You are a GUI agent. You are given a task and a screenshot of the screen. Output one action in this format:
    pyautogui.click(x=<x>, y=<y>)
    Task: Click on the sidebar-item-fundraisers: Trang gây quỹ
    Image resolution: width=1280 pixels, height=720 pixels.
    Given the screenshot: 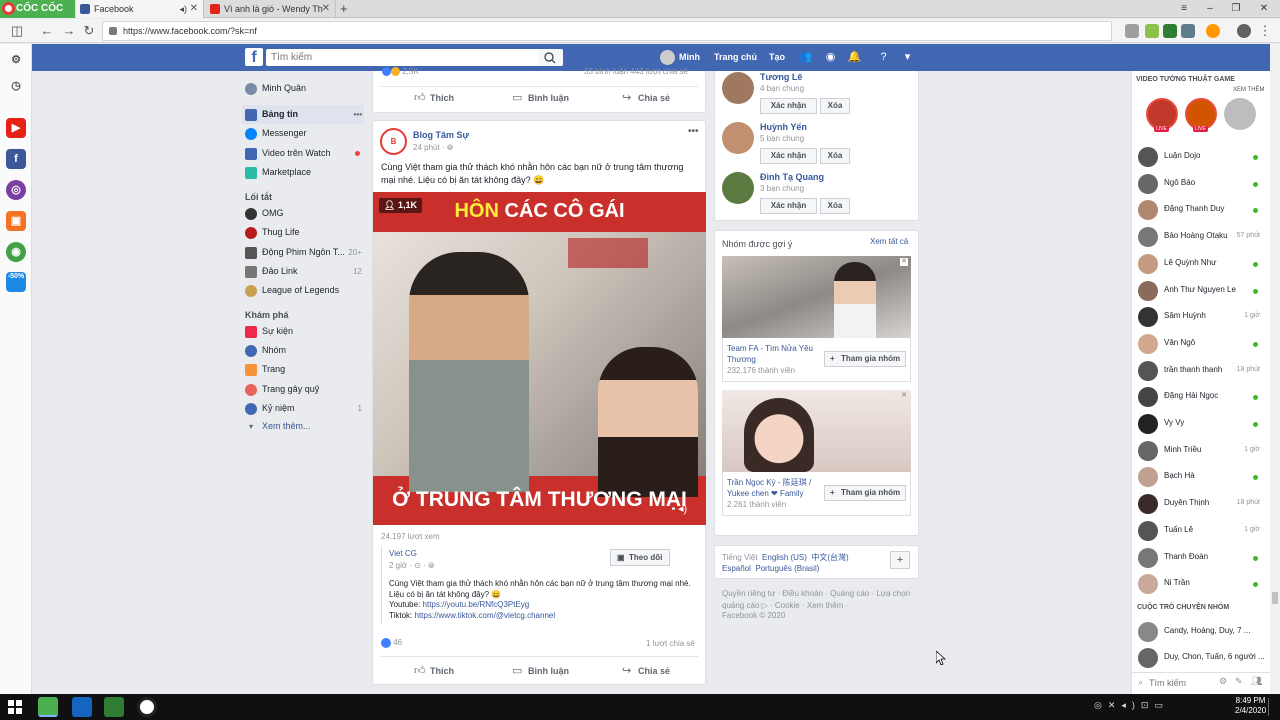 What is the action you would take?
    pyautogui.click(x=303, y=389)
    